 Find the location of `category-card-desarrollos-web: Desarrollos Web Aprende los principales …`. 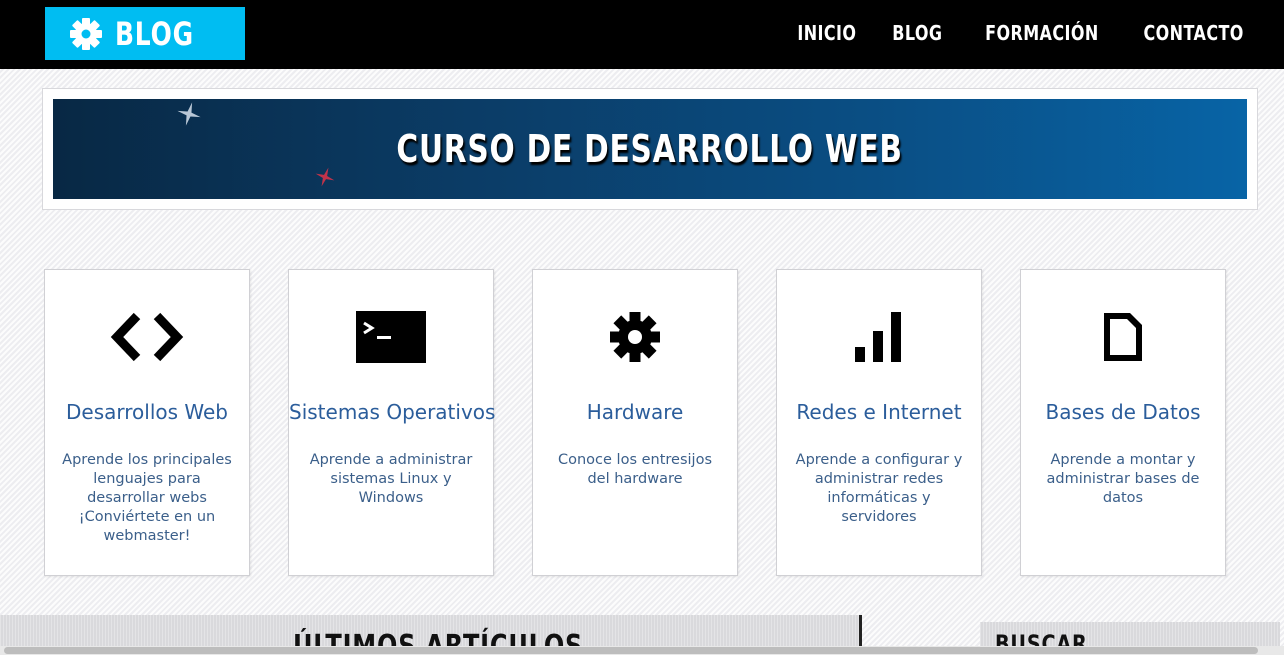

category-card-desarrollos-web: Desarrollos Web Aprende los principales … is located at coordinates (147, 422).